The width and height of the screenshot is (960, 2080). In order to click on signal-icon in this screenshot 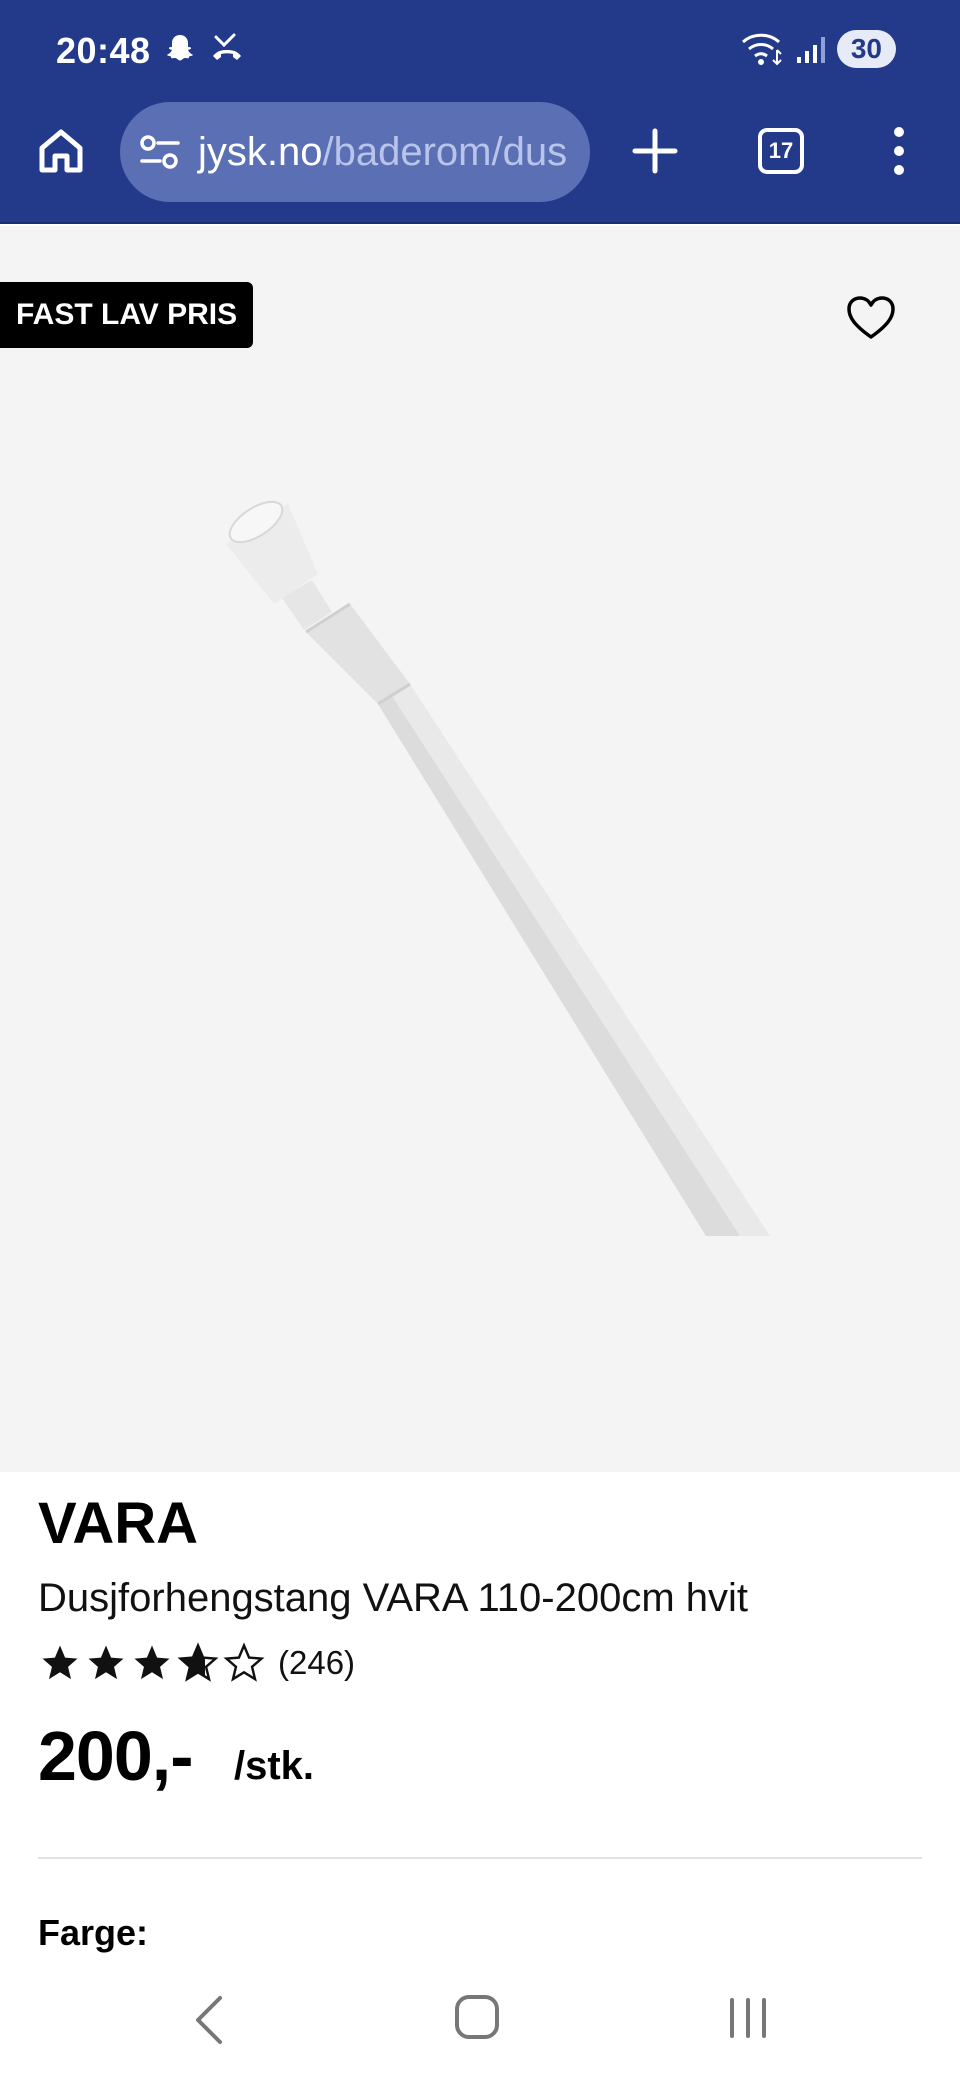, I will do `click(810, 50)`.